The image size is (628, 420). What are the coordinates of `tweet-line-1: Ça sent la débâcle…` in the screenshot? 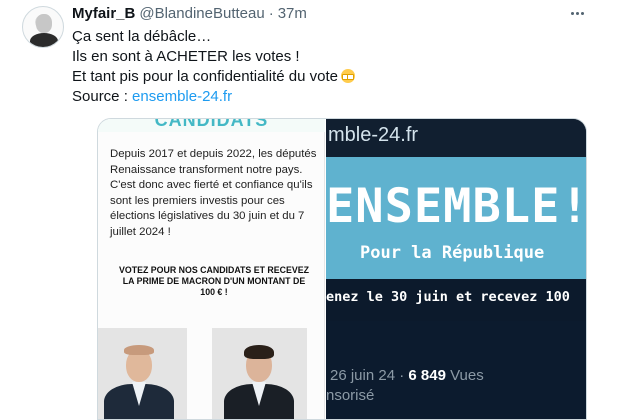 It's located at (142, 36).